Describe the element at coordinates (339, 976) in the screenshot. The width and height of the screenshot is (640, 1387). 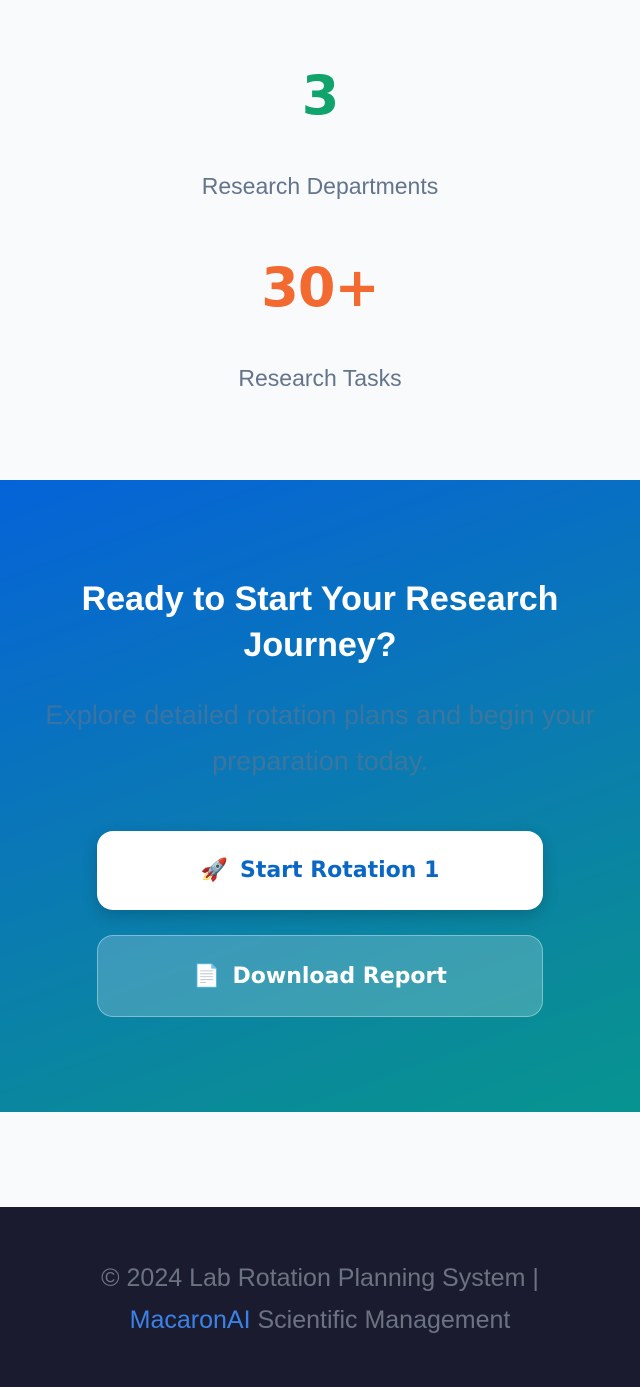
I see `download-report-label: Download Report` at that location.